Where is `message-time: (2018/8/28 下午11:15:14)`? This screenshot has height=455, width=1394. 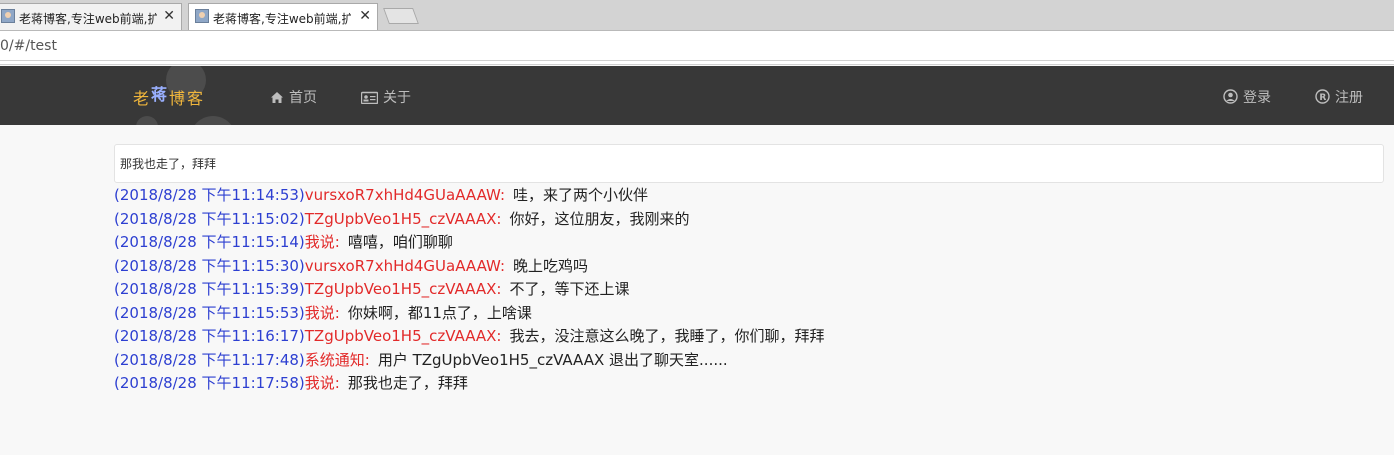 message-time: (2018/8/28 下午11:15:14) is located at coordinates (209, 242).